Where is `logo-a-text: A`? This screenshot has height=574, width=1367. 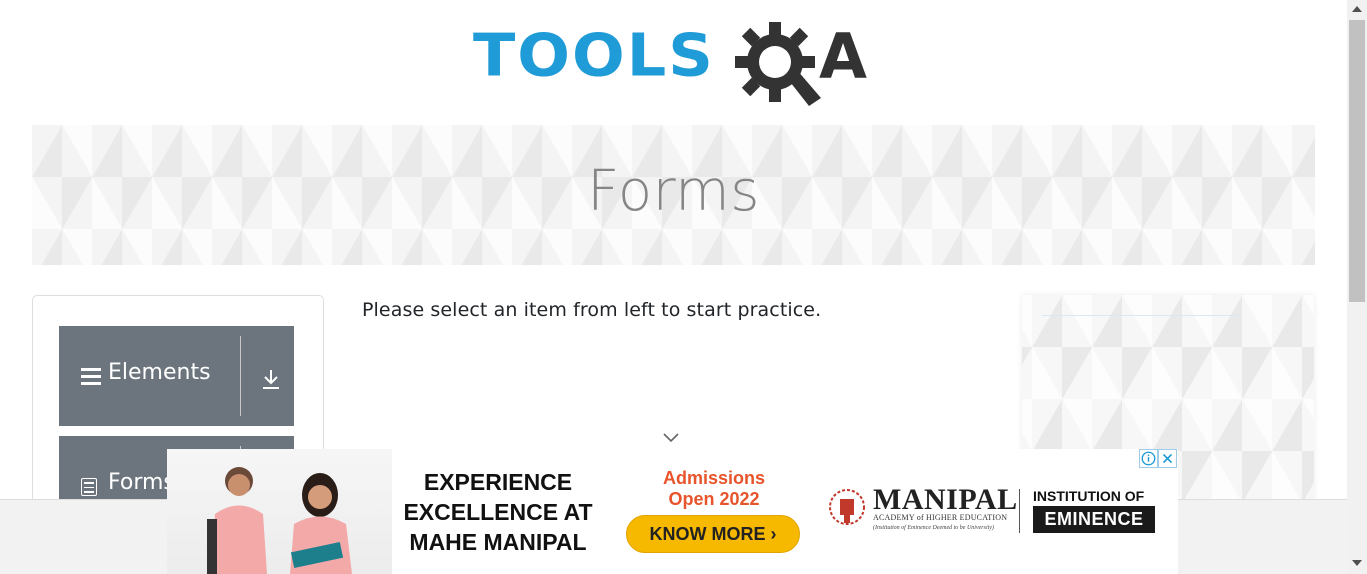
logo-a-text: A is located at coordinates (843, 56).